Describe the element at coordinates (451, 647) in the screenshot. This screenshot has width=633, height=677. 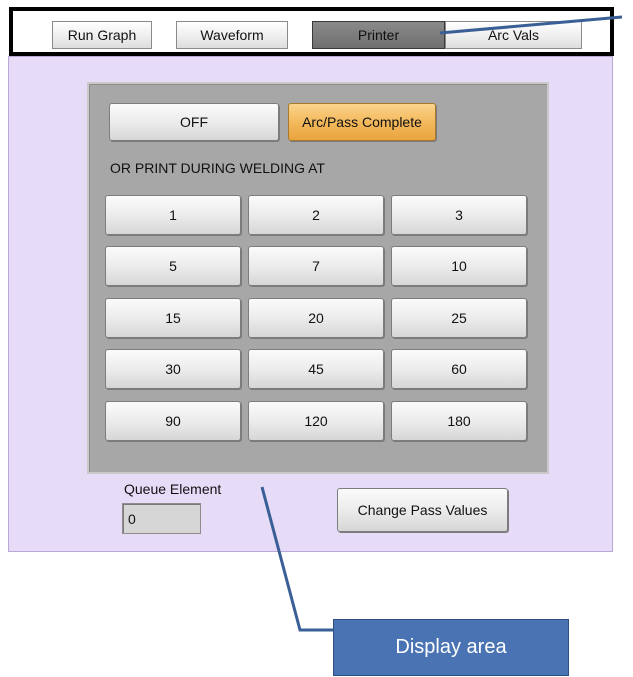
I see `display-area-callout: Display area` at that location.